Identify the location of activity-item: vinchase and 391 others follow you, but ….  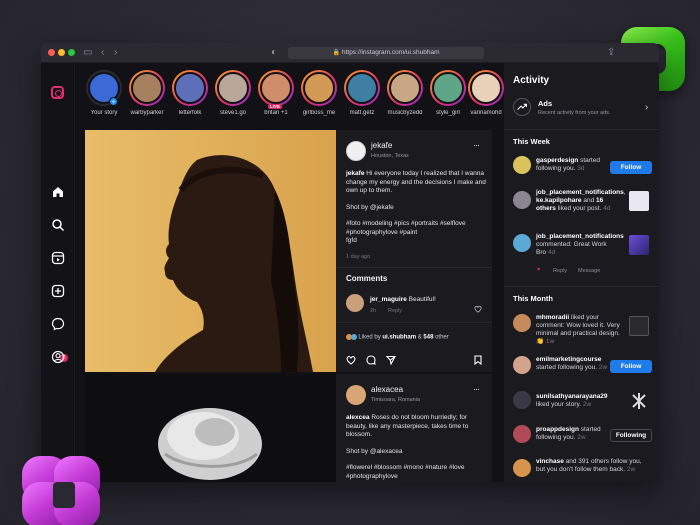
(589, 465).